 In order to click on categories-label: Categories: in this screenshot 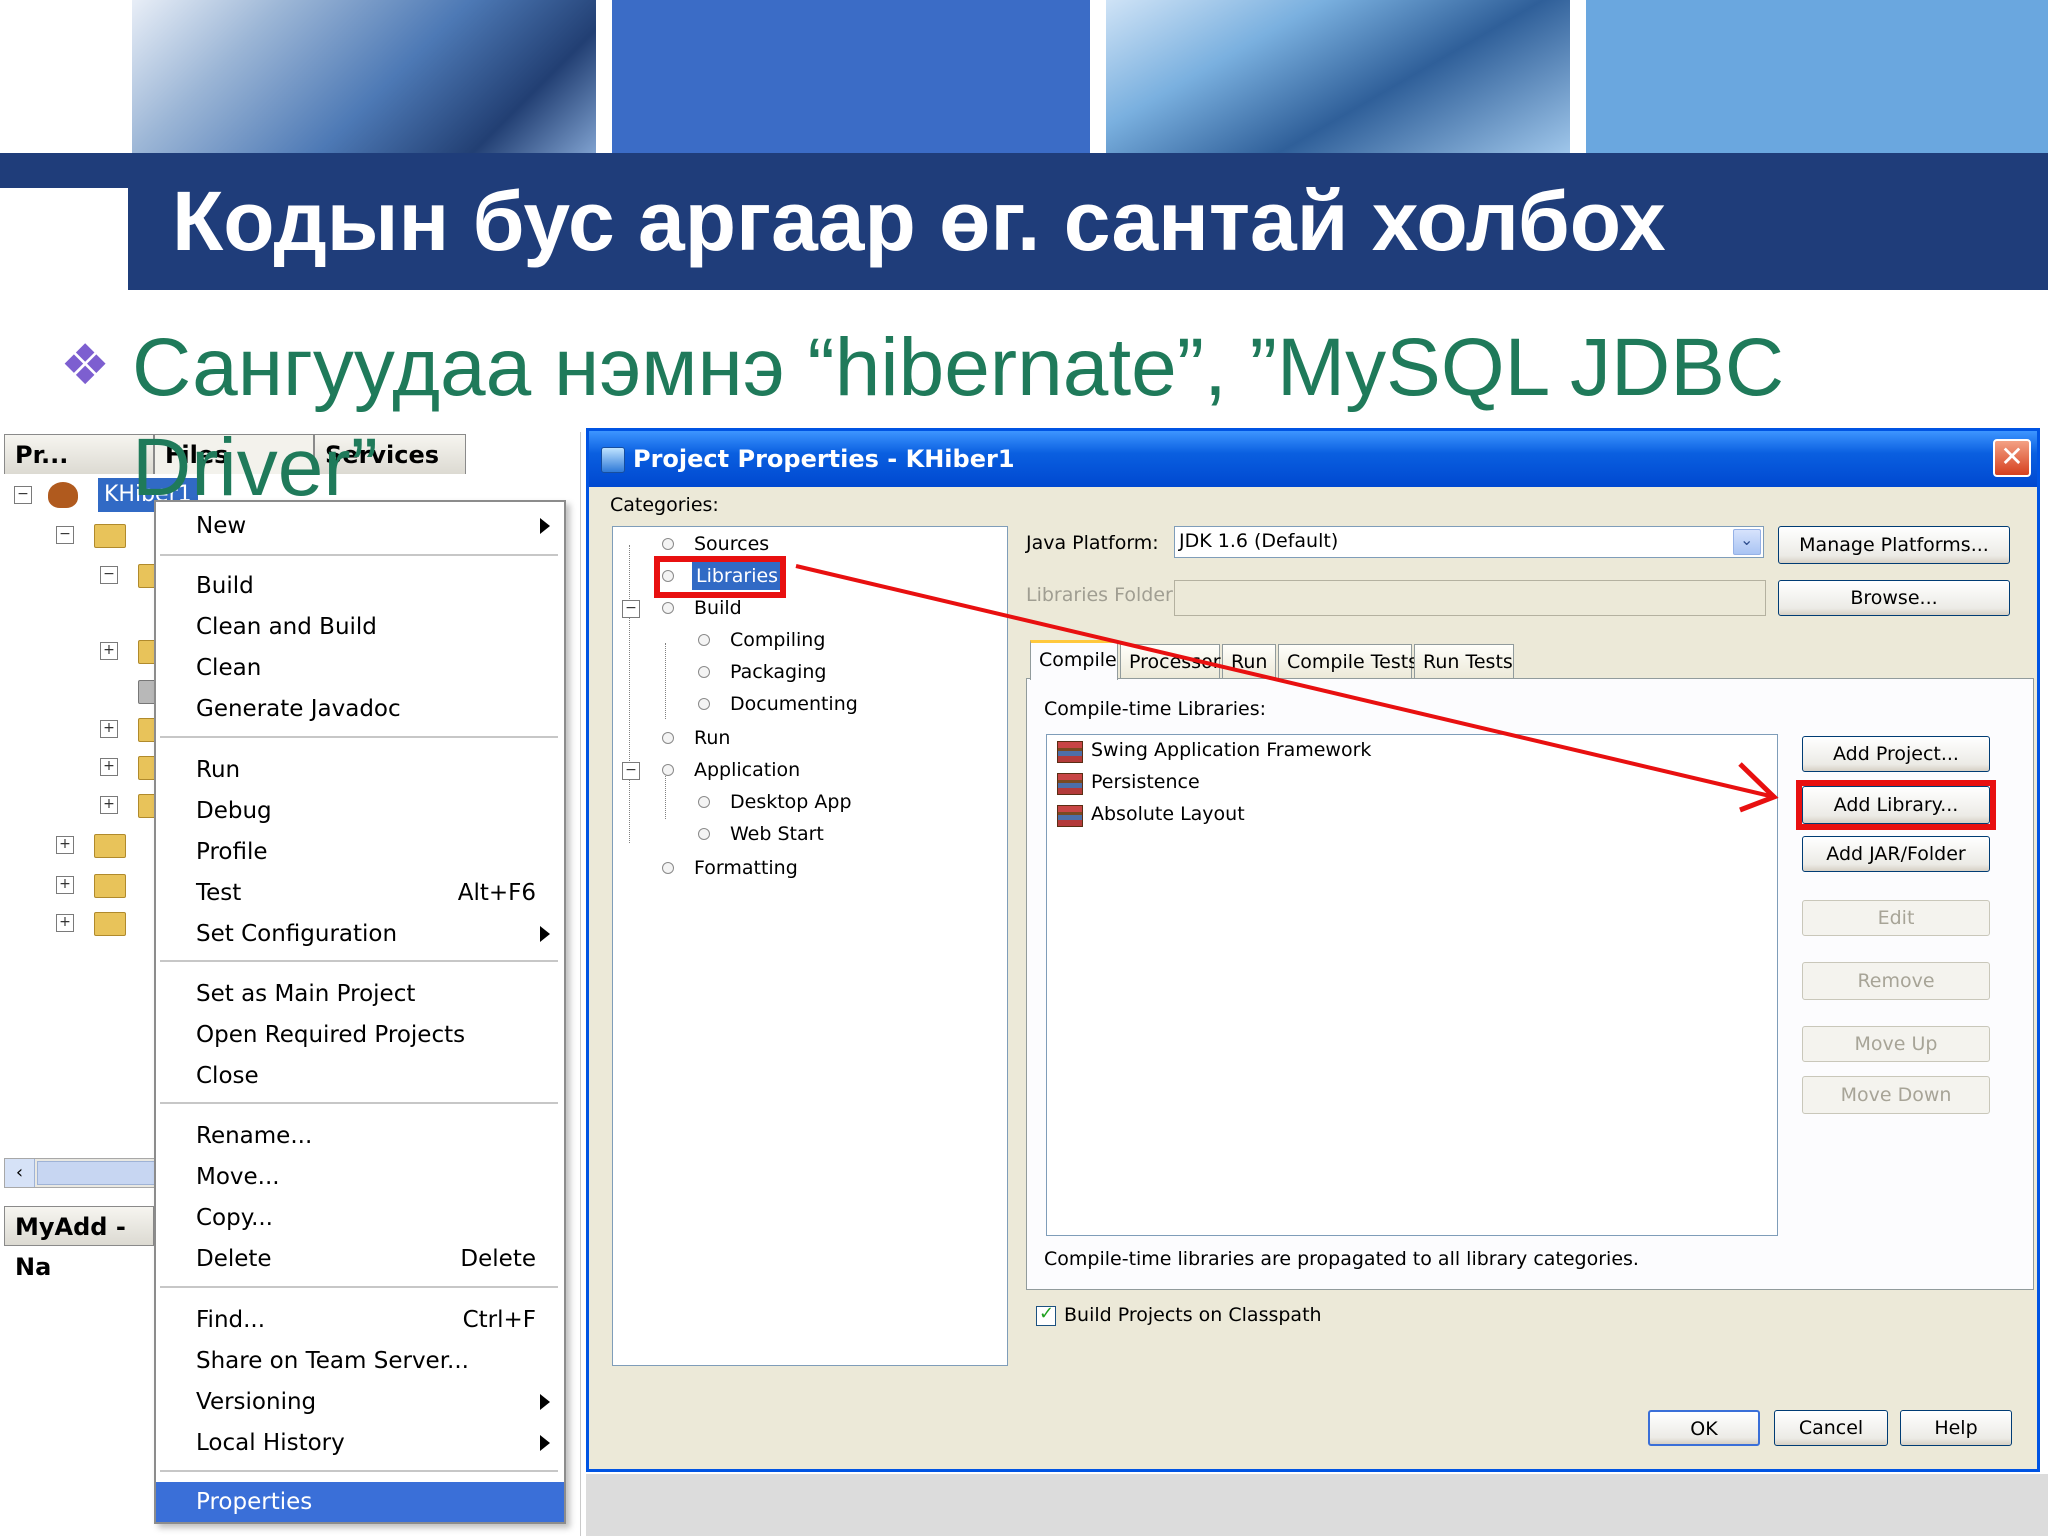, I will do `click(664, 505)`.